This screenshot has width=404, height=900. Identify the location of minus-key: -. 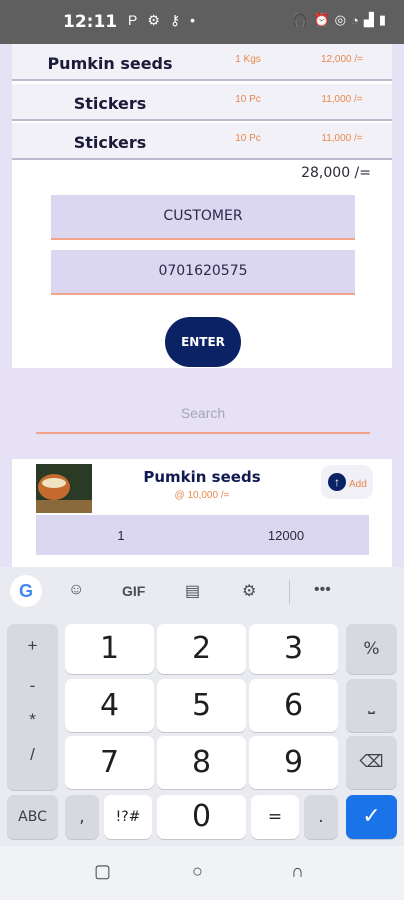
(32, 686).